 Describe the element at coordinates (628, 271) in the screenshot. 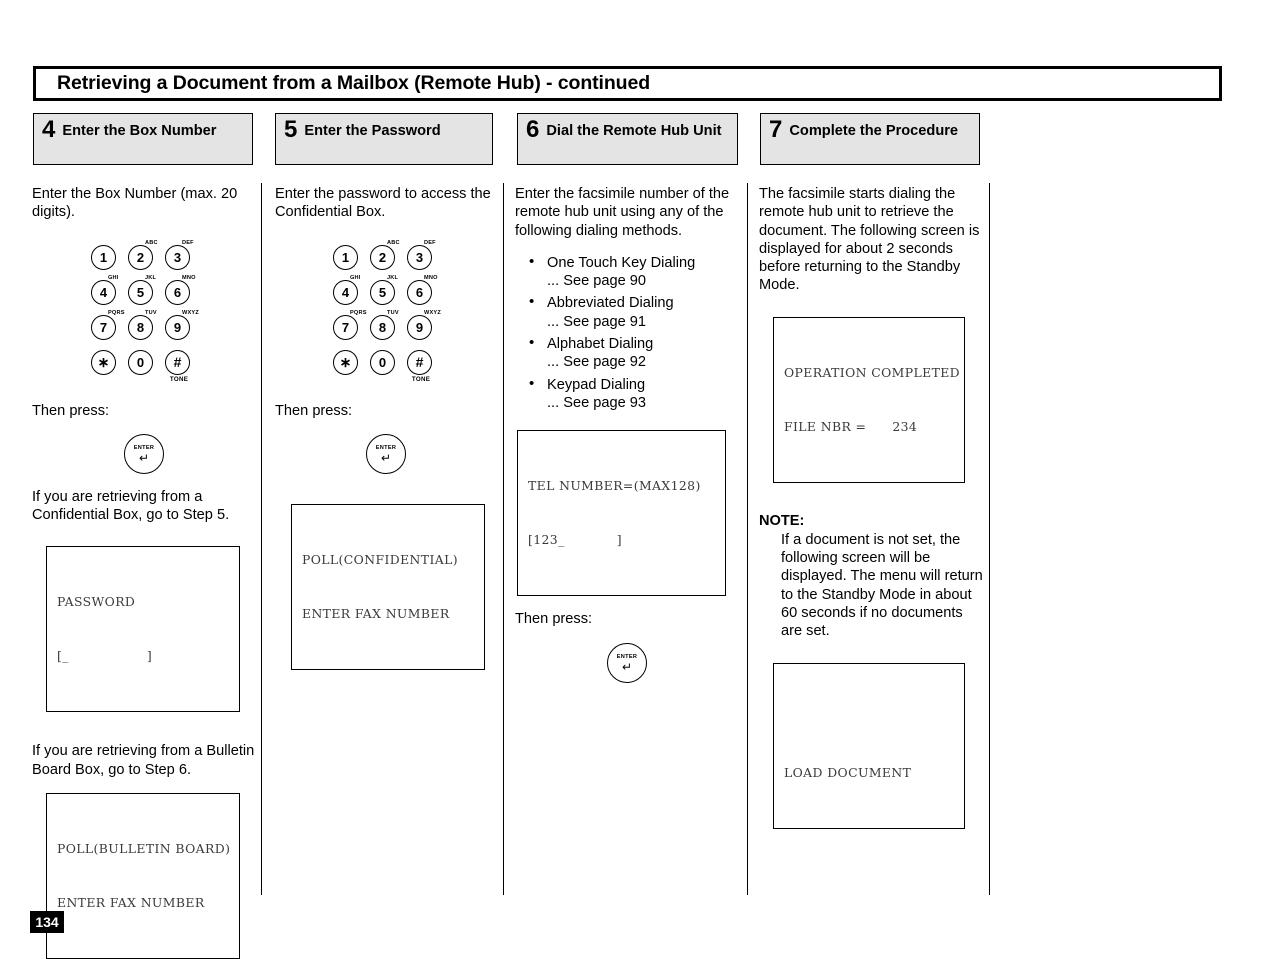

I see `list-item: • One Touch Key Dialing ... See page 90` at that location.